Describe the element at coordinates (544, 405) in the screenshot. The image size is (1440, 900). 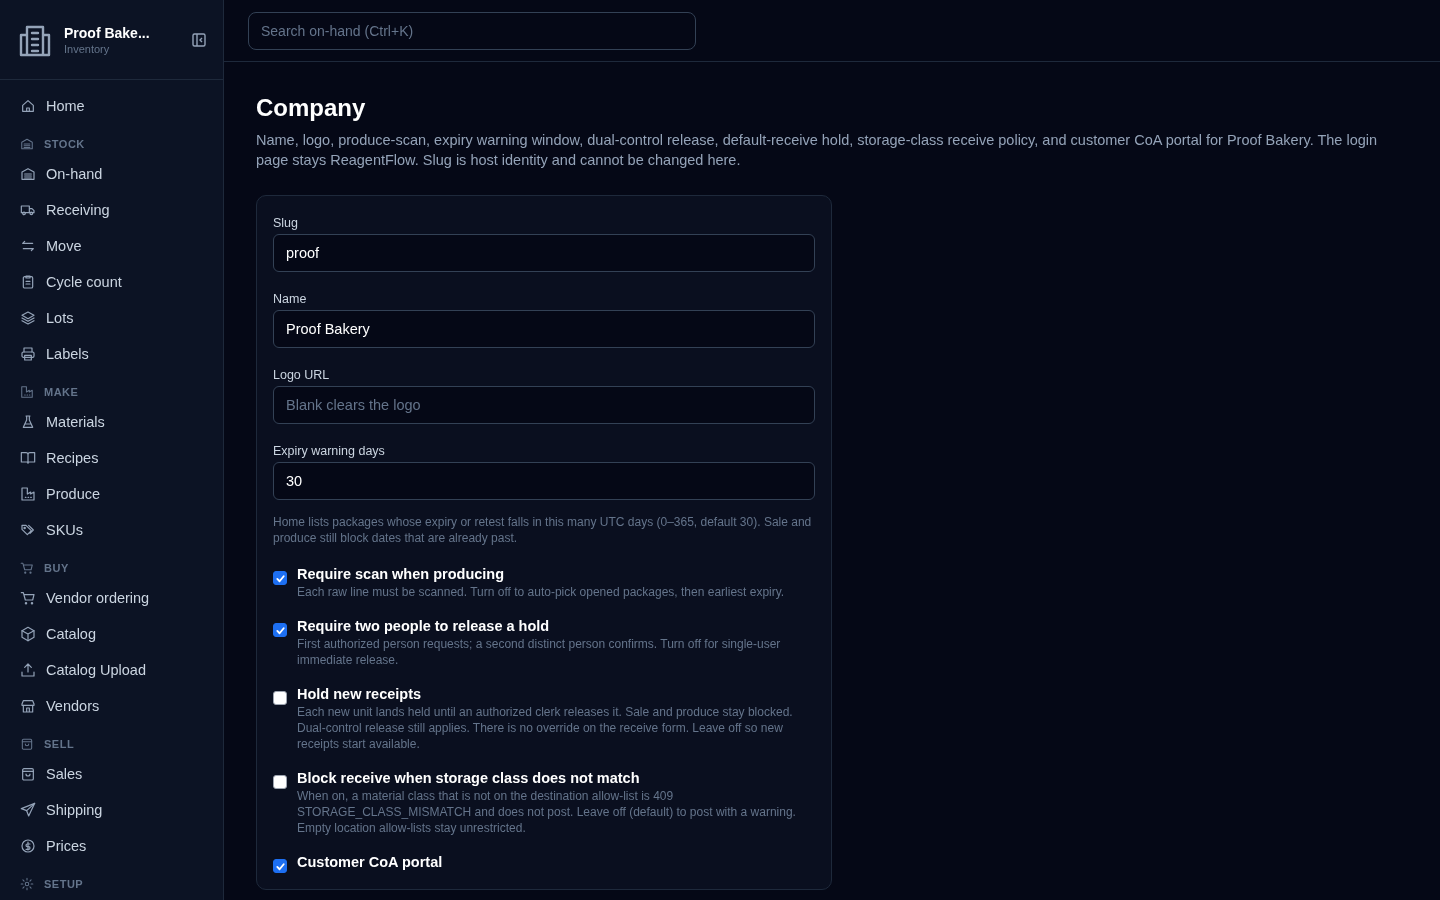
I see `input-field: Blank clears the logo` at that location.